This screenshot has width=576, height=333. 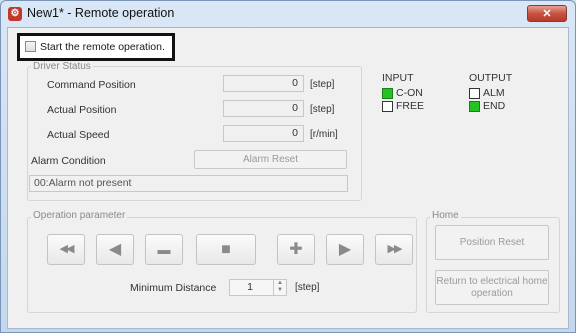 I want to click on operation-parameter-title: Operation parameter, so click(x=79, y=215).